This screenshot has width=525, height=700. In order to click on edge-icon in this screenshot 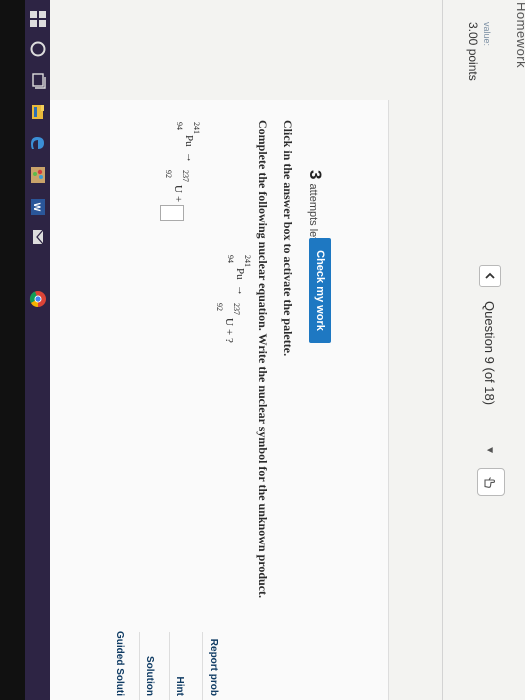, I will do `click(38, 143)`.